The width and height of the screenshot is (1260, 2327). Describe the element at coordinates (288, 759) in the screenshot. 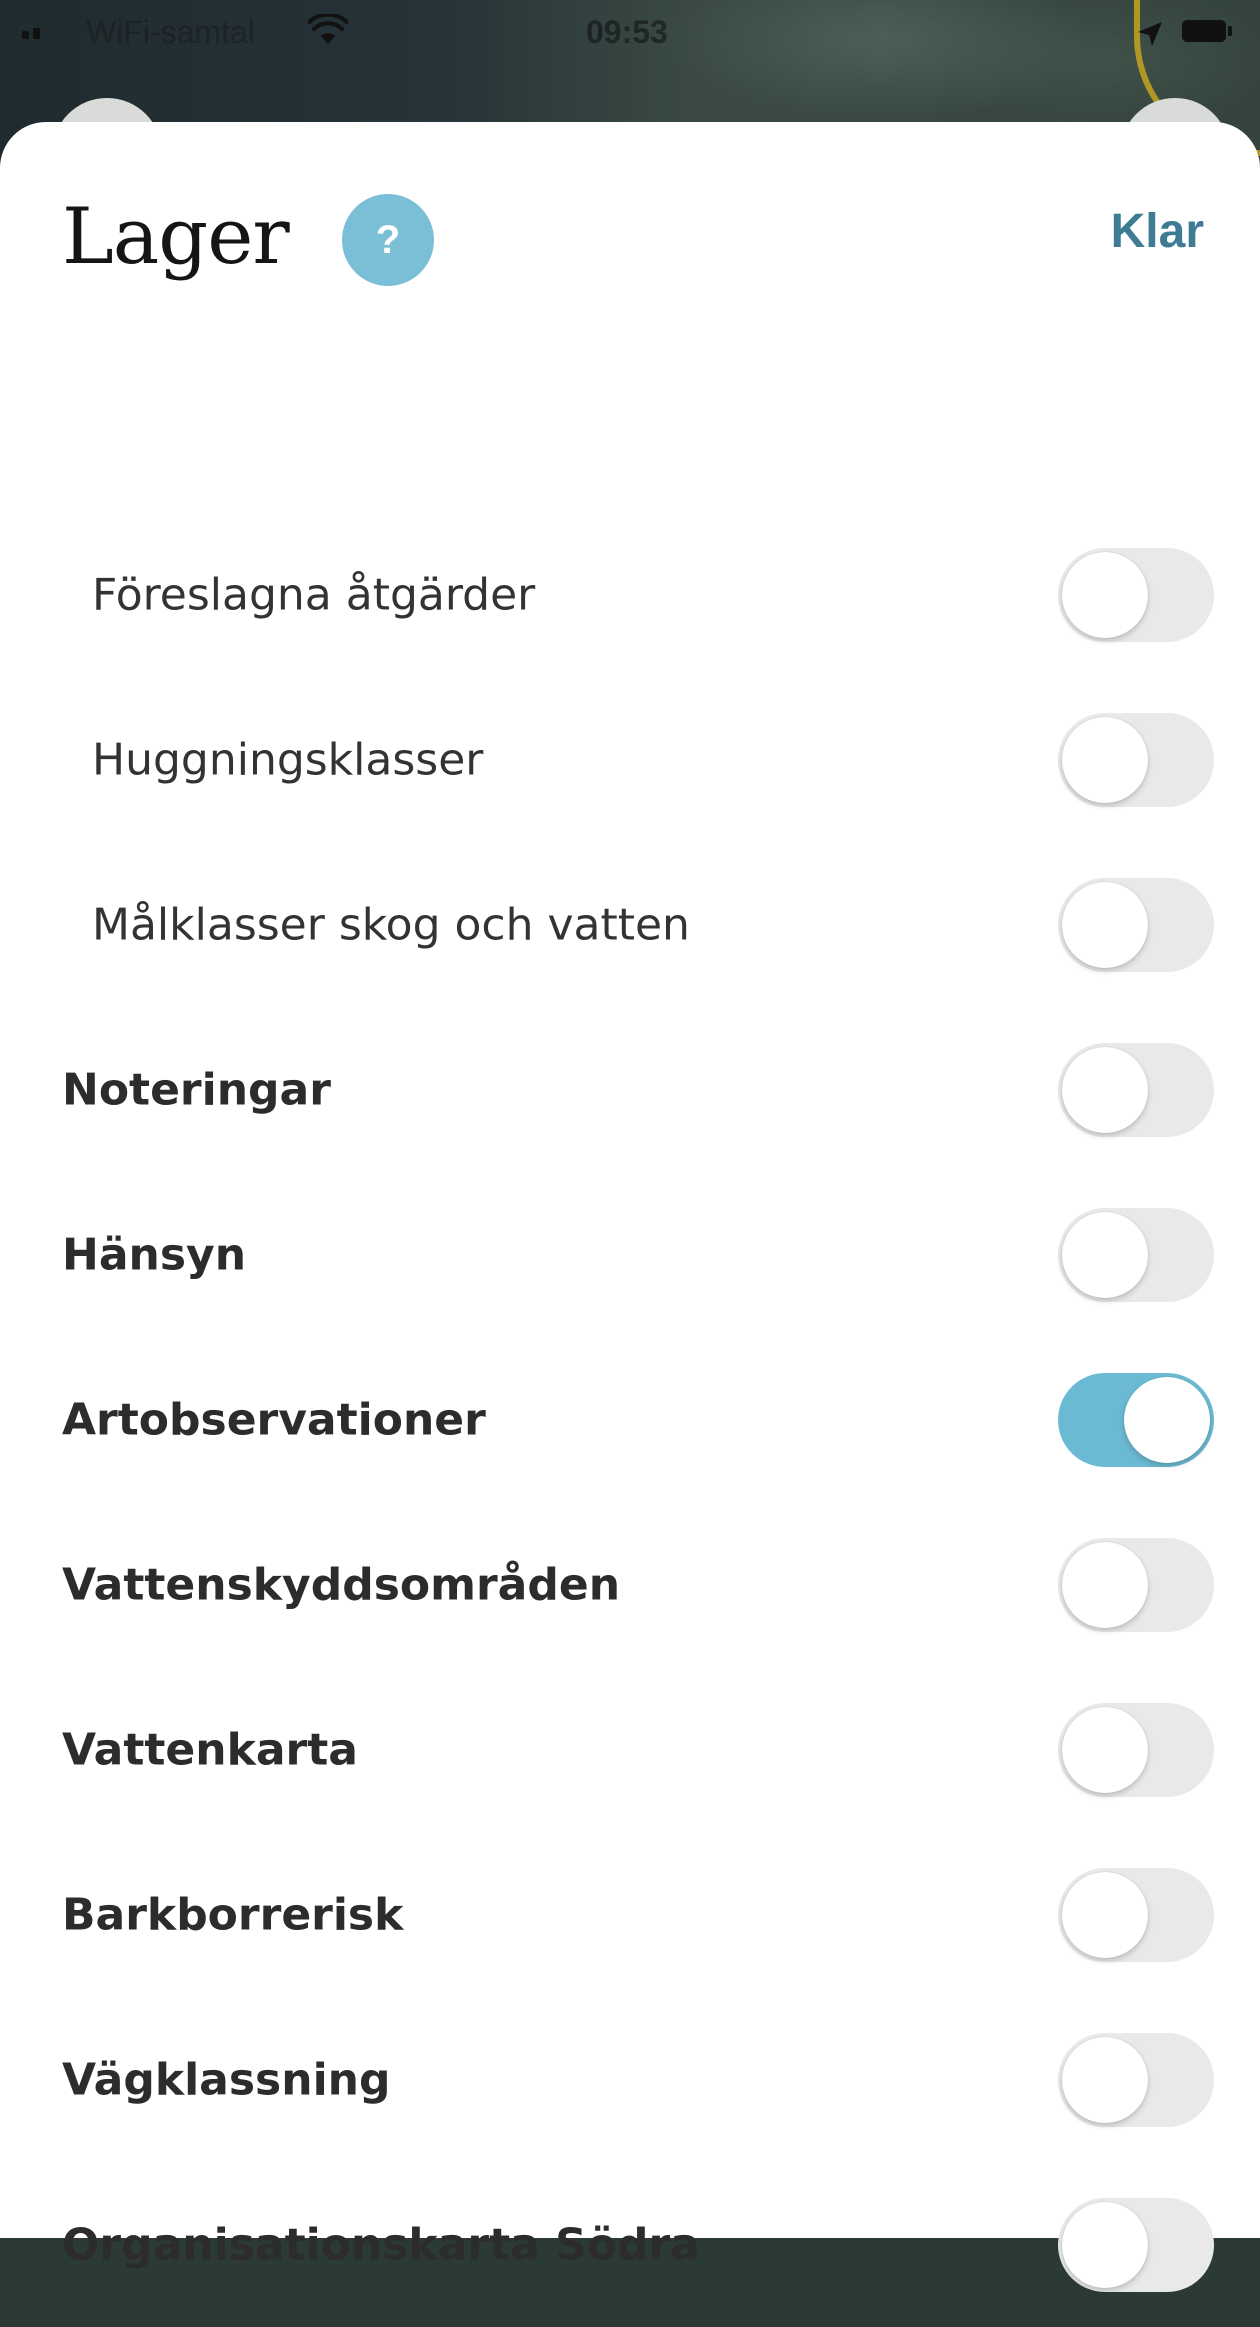

I see `layer-label: Huggningsklasser` at that location.